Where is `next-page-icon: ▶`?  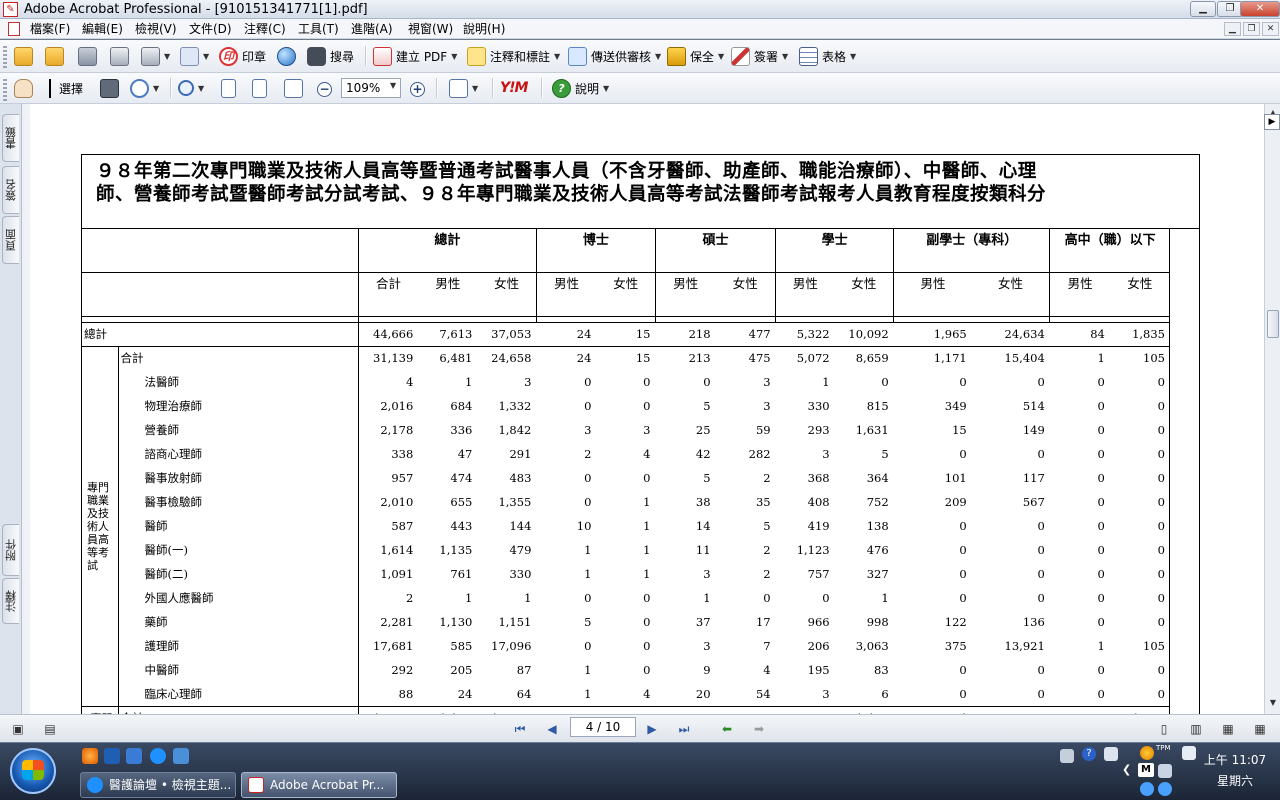
next-page-icon: ▶ is located at coordinates (652, 729).